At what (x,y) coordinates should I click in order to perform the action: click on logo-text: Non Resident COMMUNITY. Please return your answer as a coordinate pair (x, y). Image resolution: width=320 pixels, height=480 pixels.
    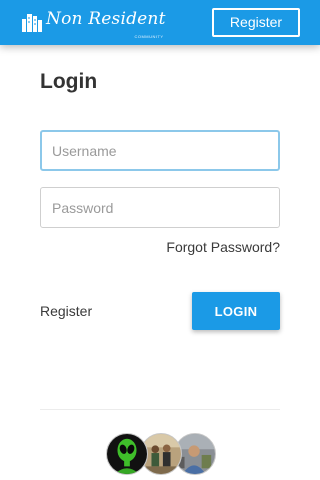
    Looking at the image, I should click on (106, 24).